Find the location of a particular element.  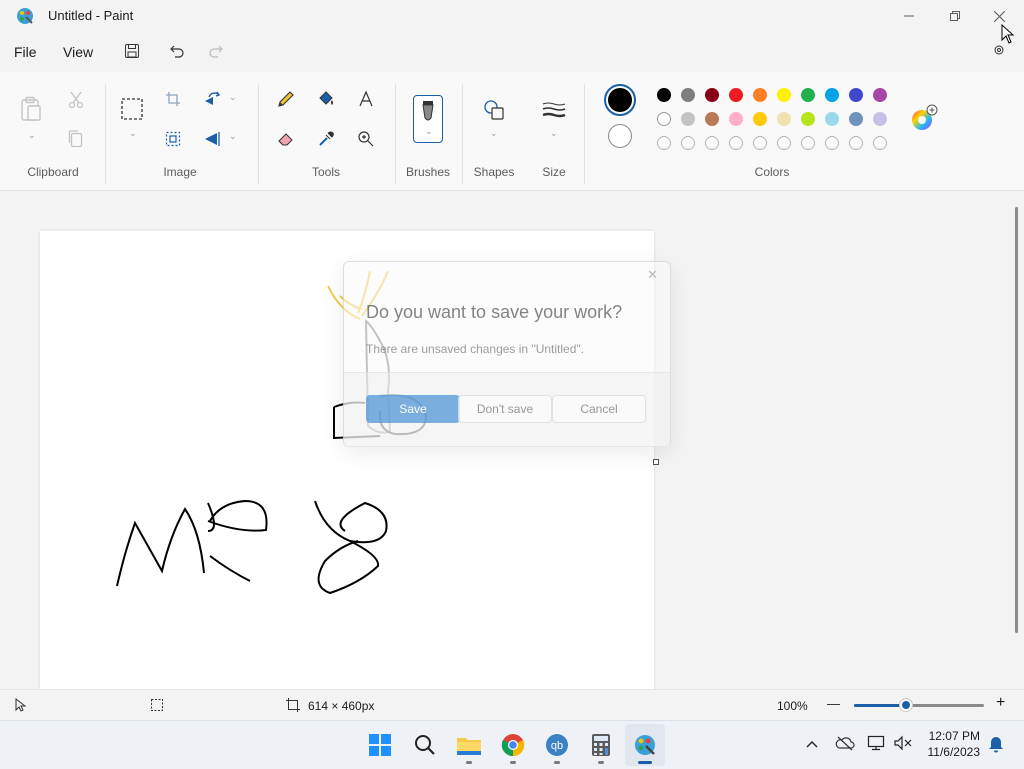

magnifier-icon is located at coordinates (366, 139).